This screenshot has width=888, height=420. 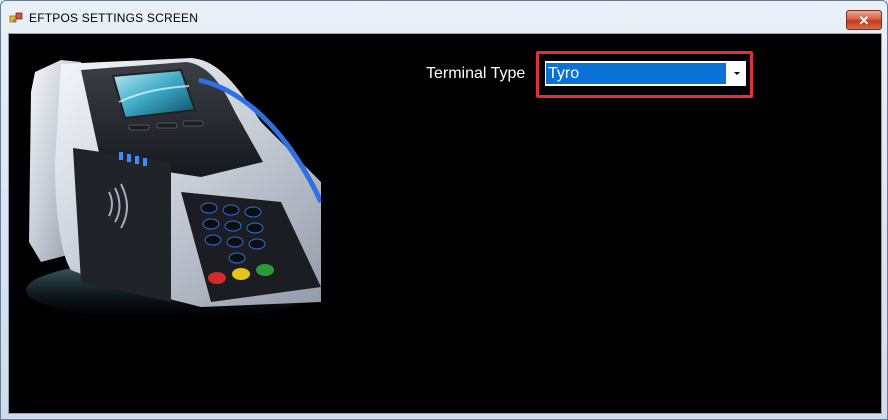 What do you see at coordinates (736, 73) in the screenshot?
I see `chevron-down-icon` at bounding box center [736, 73].